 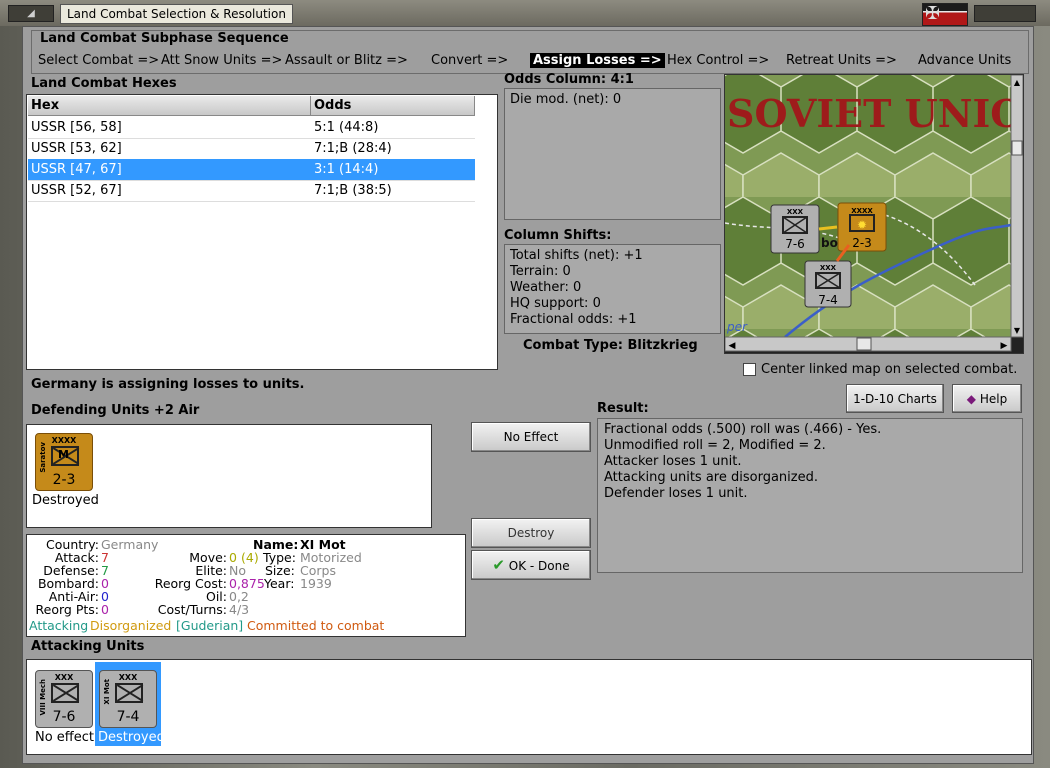 What do you see at coordinates (673, 461) in the screenshot?
I see `result-line: Attacker loses 1 unit.` at bounding box center [673, 461].